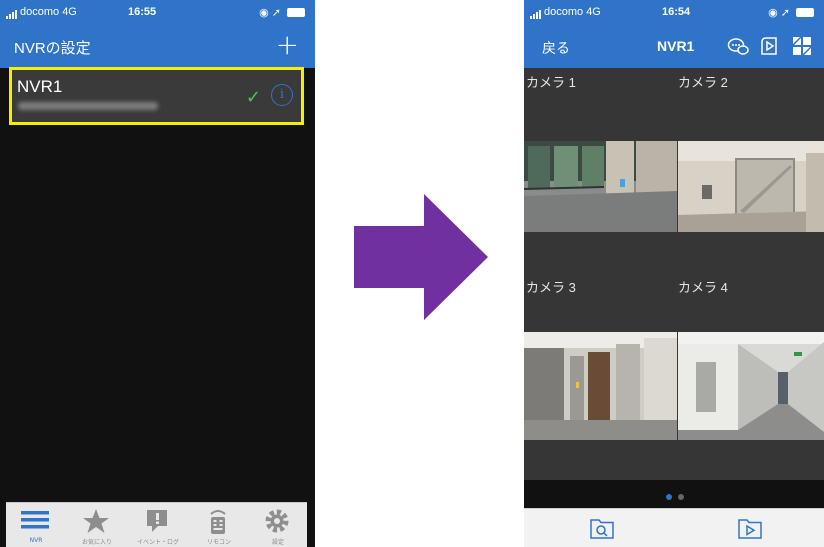 This screenshot has height=547, width=824. I want to click on tab-remote: リモコン, so click(219, 525).